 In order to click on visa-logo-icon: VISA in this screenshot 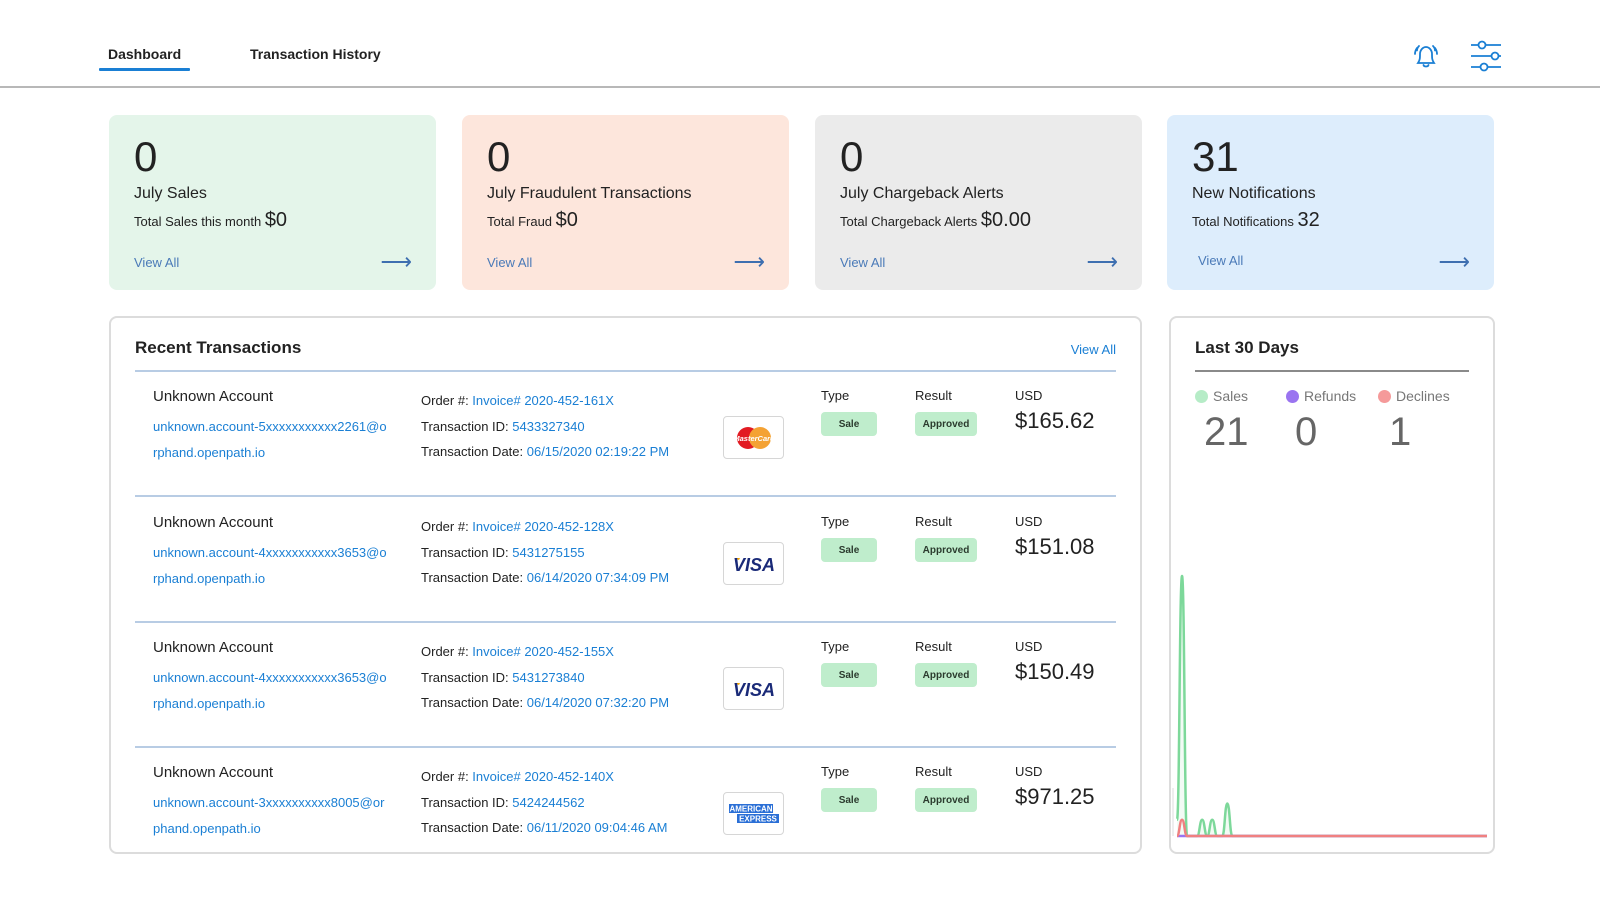, I will do `click(753, 565)`.